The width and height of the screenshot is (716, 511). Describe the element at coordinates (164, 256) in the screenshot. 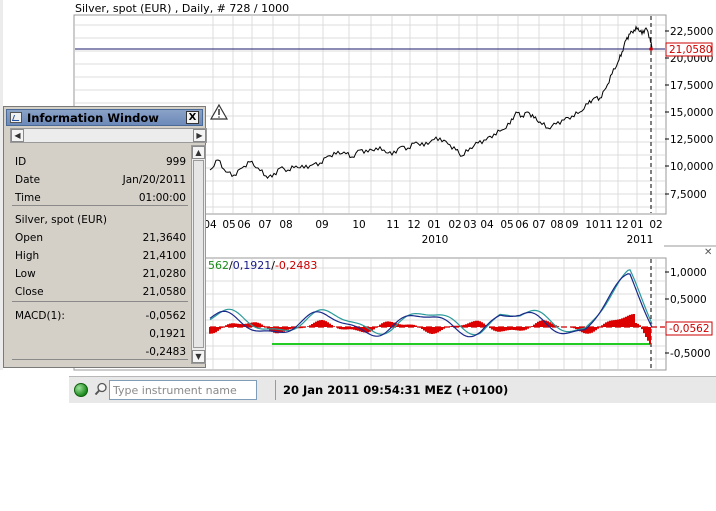

I see `info-row-value: 21,4100` at that location.